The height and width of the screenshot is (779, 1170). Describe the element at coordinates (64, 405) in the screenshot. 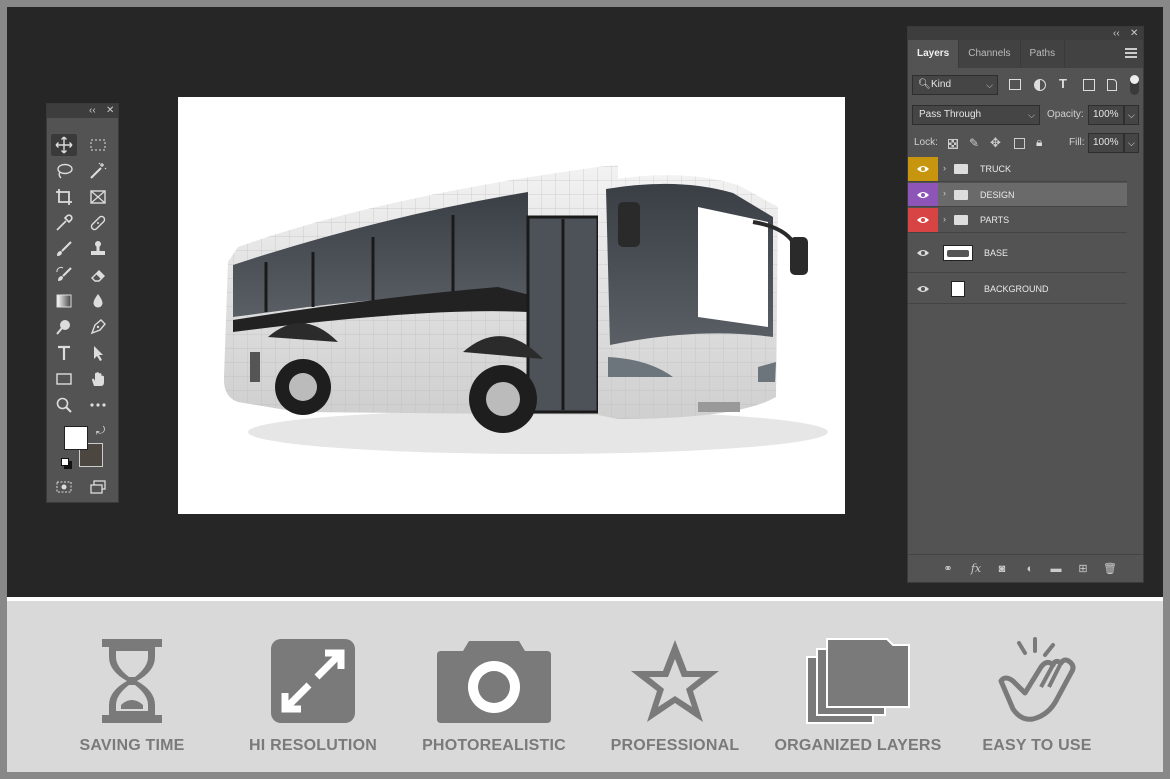

I see `zoom-tool-icon` at that location.